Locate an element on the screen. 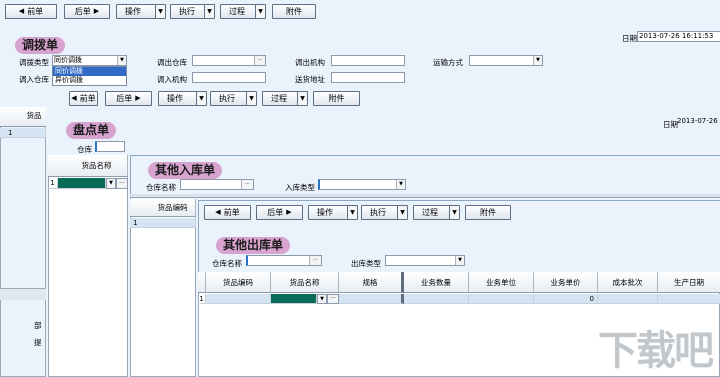 The image size is (720, 377). col-spec: 规格 is located at coordinates (371, 282).